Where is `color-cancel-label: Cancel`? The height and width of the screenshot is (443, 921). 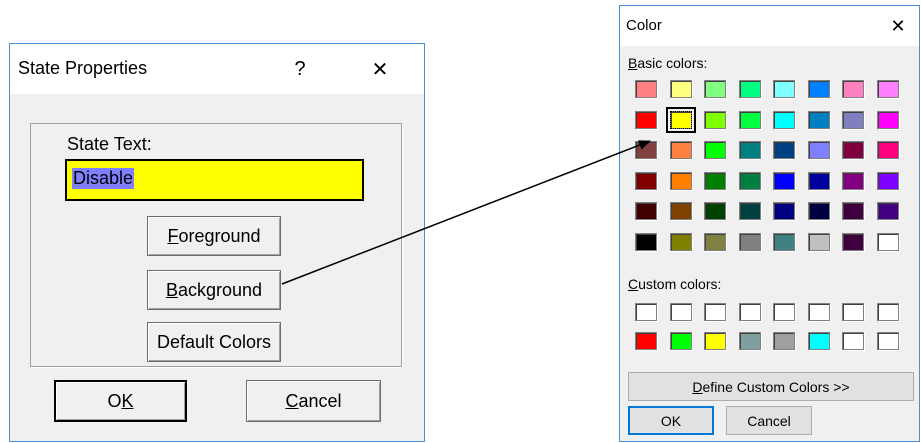 color-cancel-label: Cancel is located at coordinates (769, 420).